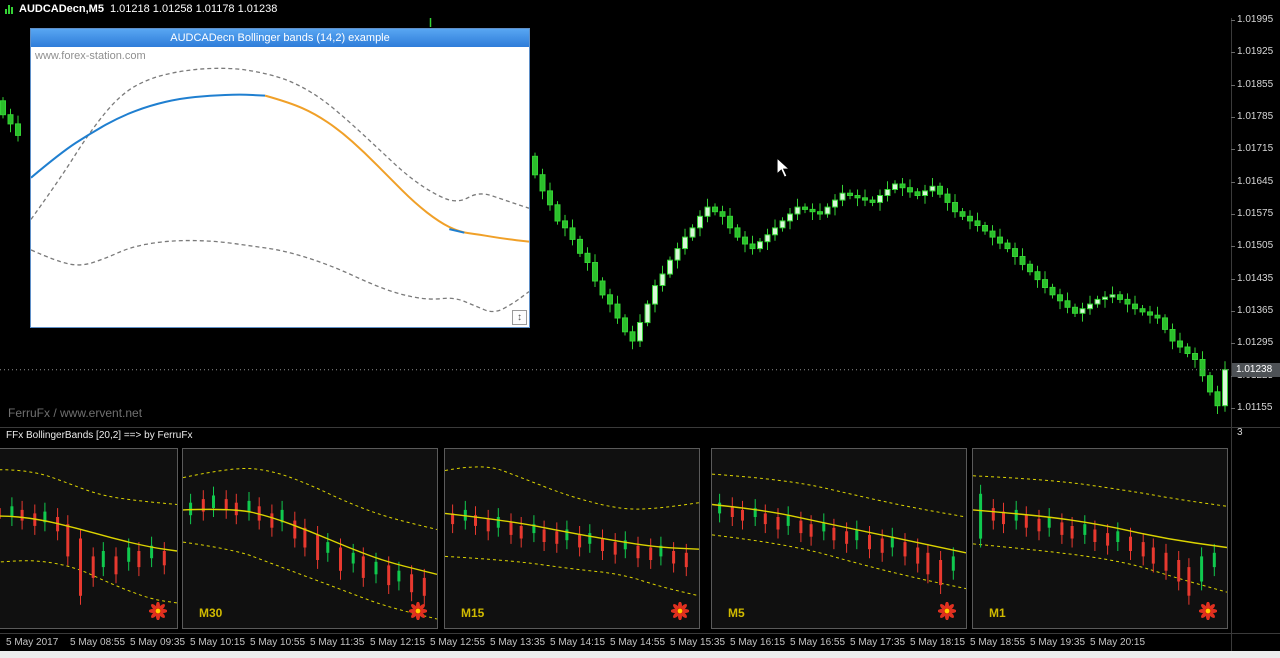 This screenshot has width=1280, height=658. What do you see at coordinates (878, 642) in the screenshot?
I see `time-axis-label: 5 May 17:35` at bounding box center [878, 642].